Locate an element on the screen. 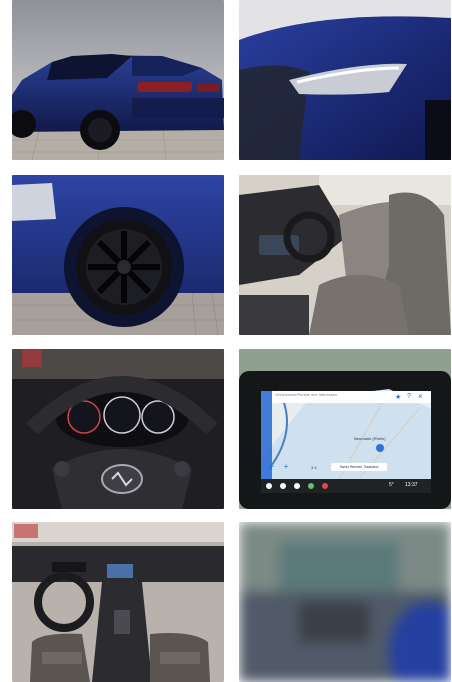  photo-interior-front-seats is located at coordinates (345, 255).